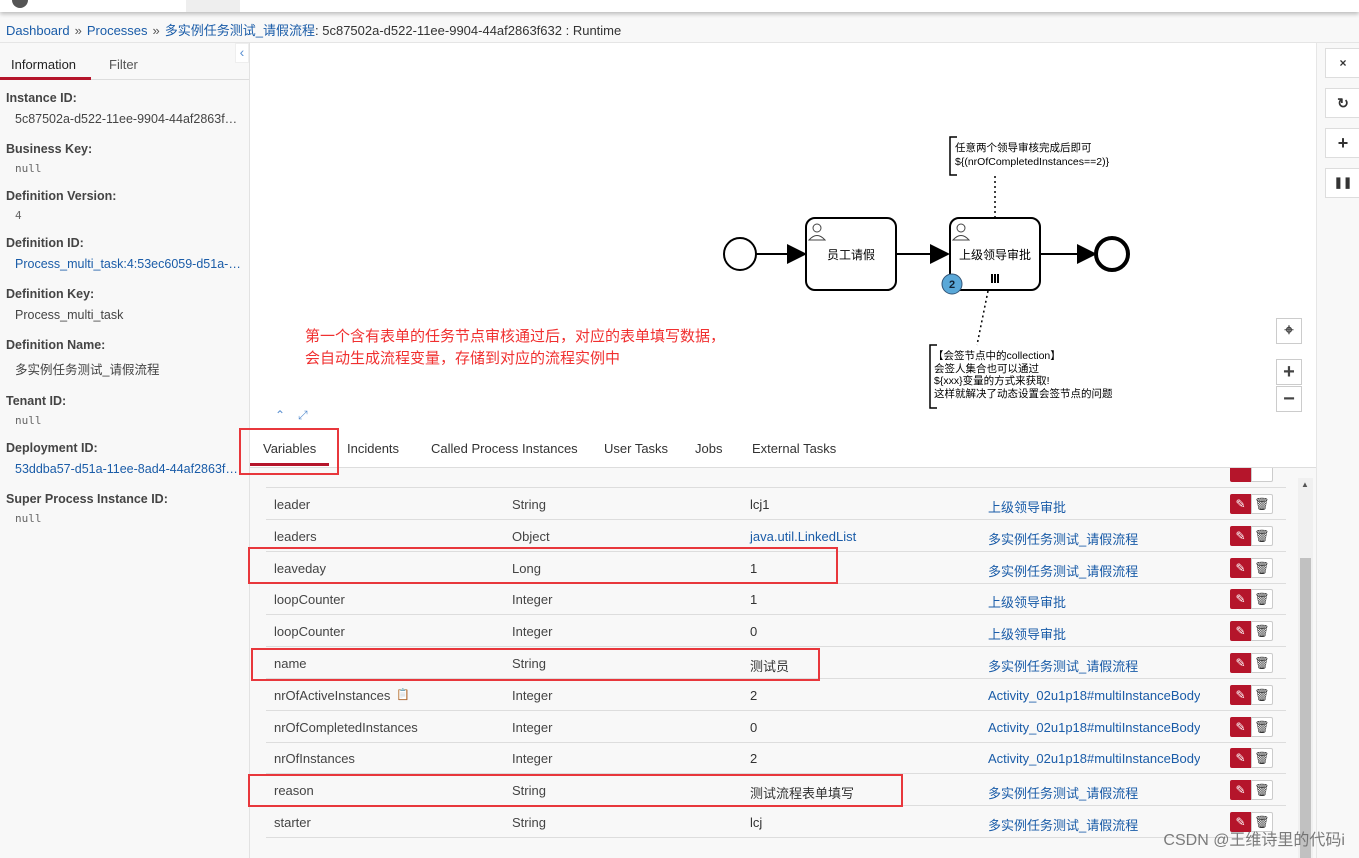  What do you see at coordinates (992, 380) in the screenshot?
I see `annotation2-line: ${xxx}变量的方式来获取!` at bounding box center [992, 380].